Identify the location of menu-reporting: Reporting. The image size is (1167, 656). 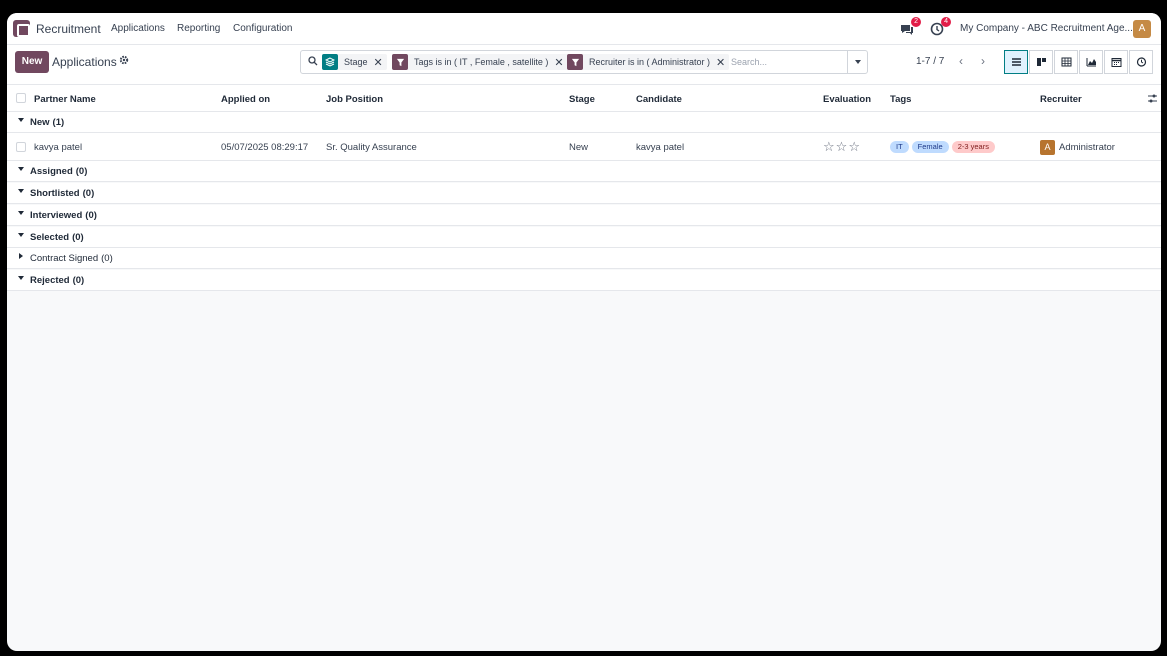
(198, 28).